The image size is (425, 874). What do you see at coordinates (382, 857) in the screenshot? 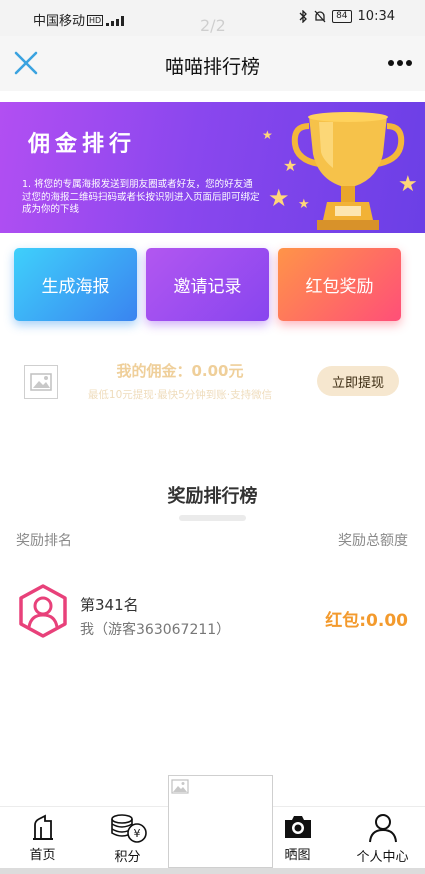
I see `tab-profile-label: 个人中心` at bounding box center [382, 857].